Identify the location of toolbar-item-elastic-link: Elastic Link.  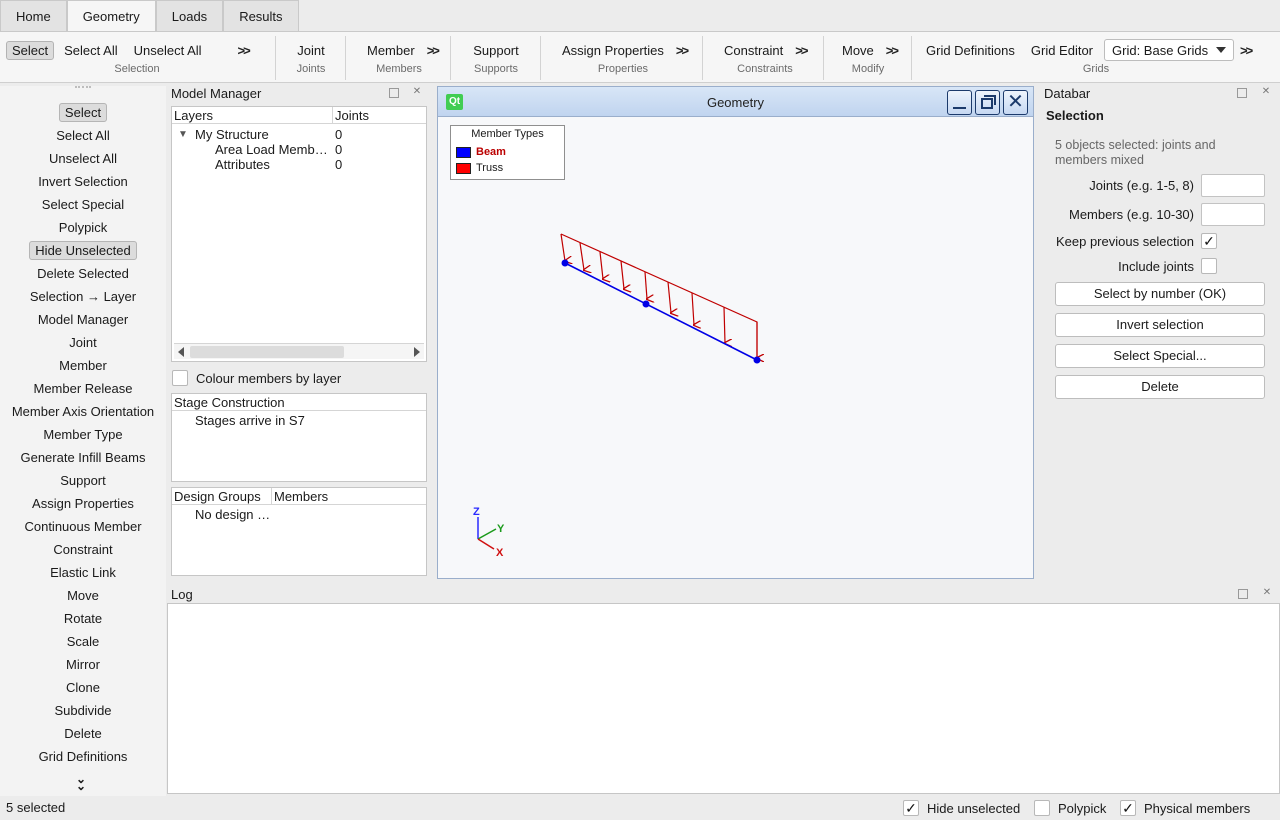
(83, 572).